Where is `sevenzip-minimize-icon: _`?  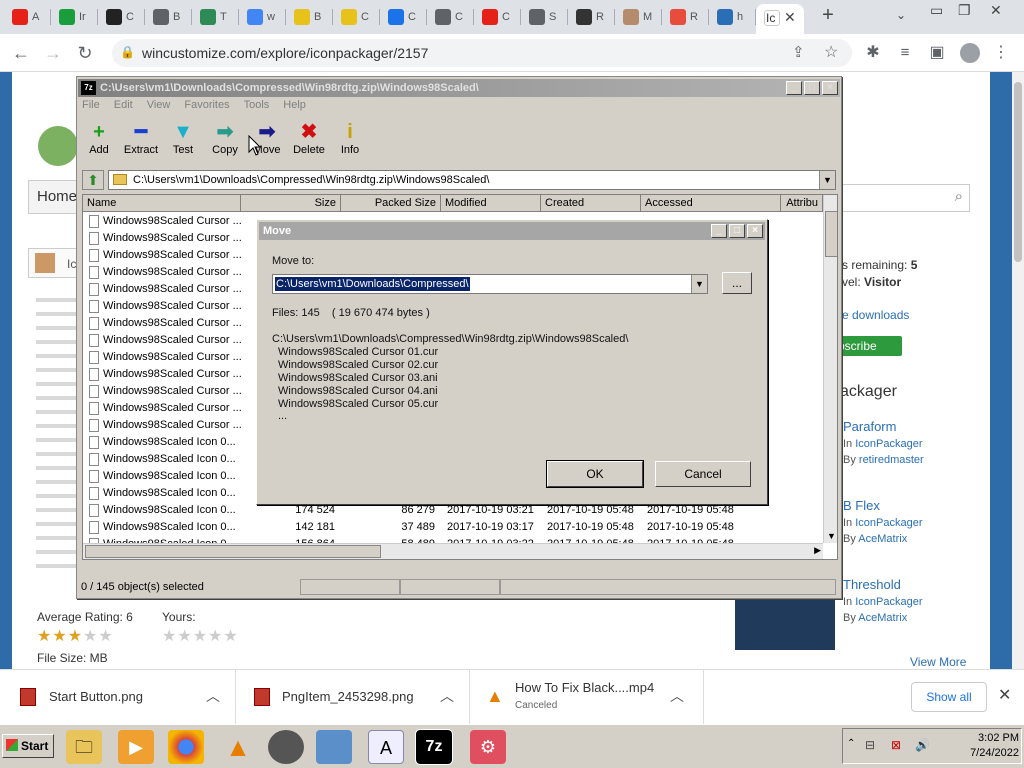
sevenzip-minimize-icon: _ is located at coordinates (794, 88).